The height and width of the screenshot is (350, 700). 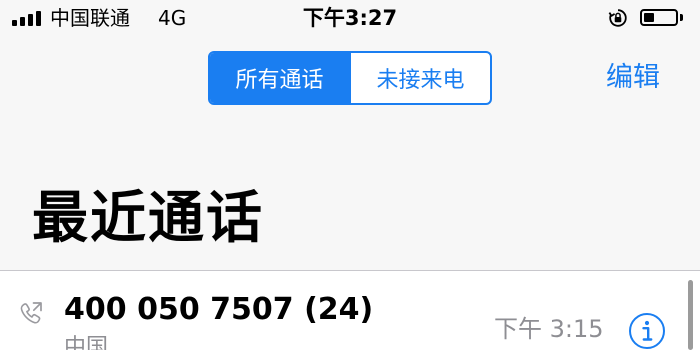 I want to click on battery-level, so click(x=649, y=17).